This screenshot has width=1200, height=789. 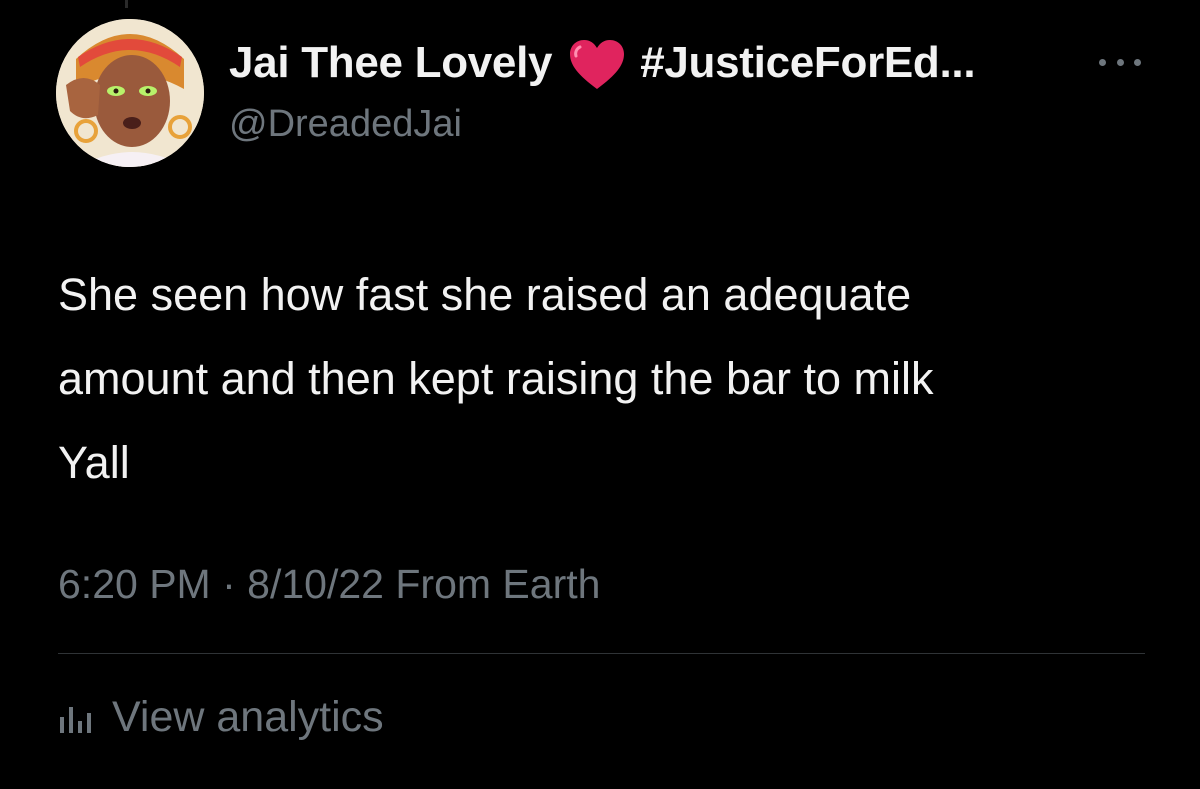 I want to click on tweet-text-line: She seen how fast she raised an adequate, so click(x=485, y=294).